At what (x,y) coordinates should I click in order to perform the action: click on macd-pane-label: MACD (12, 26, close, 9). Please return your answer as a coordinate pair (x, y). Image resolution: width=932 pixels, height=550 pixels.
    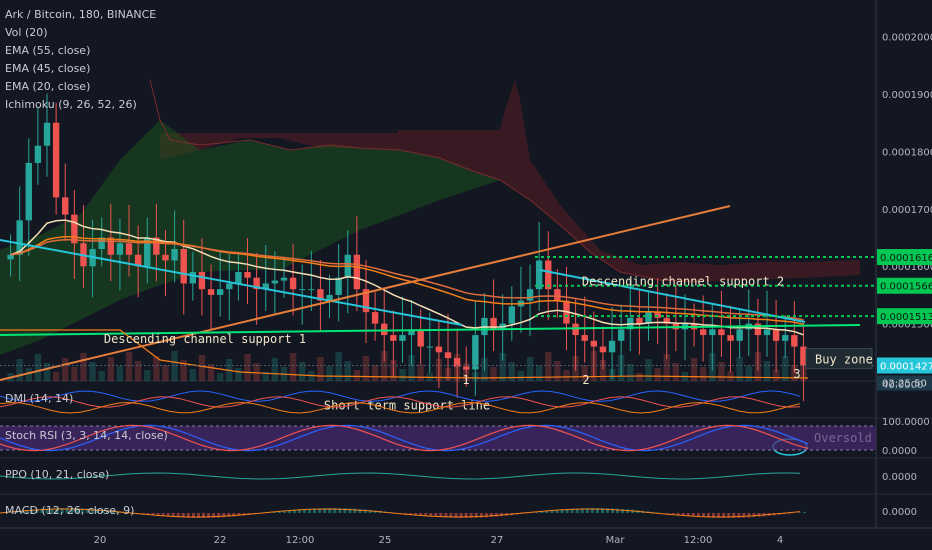
    Looking at the image, I should click on (70, 510).